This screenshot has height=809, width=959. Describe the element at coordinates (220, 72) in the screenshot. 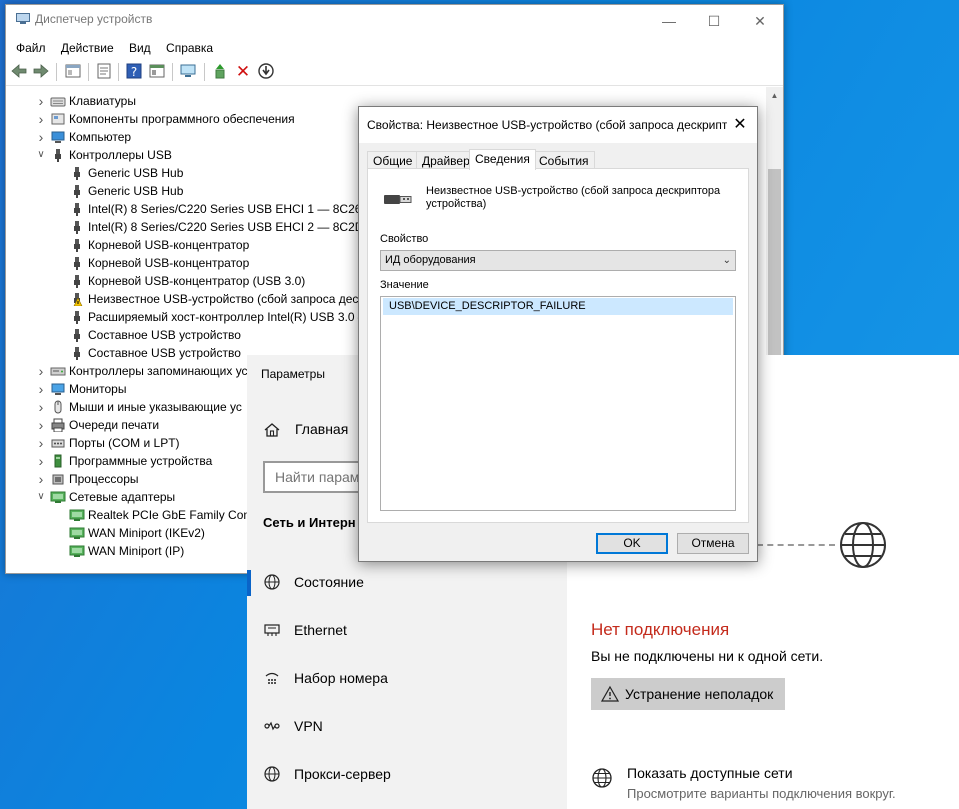

I see `update-driver-icon` at that location.